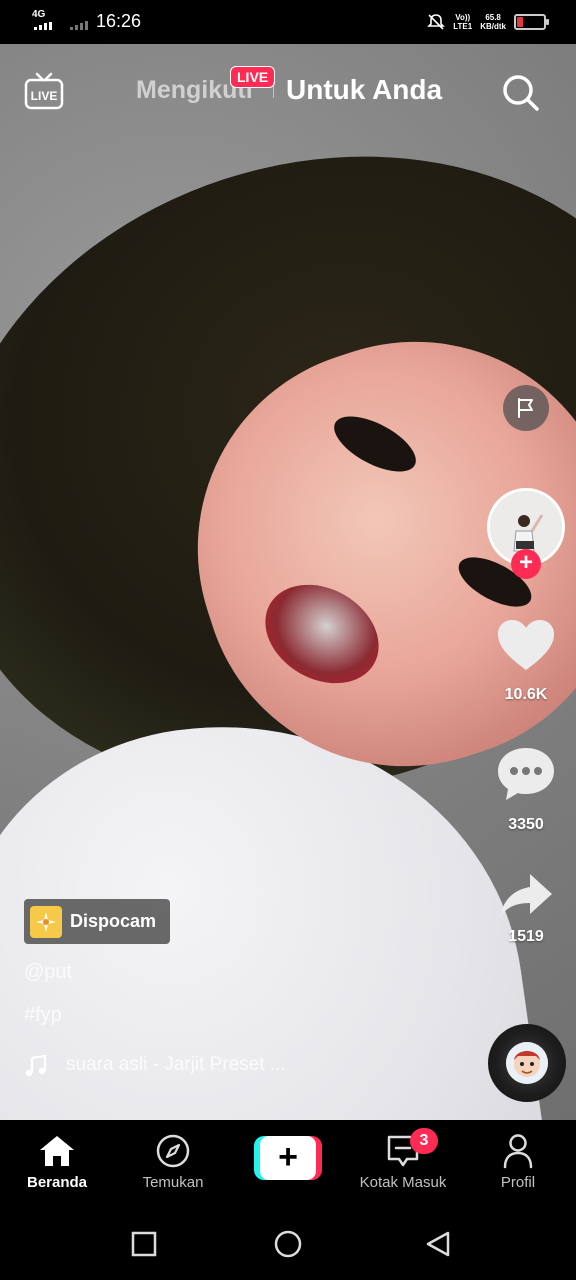  I want to click on report-button, so click(526, 408).